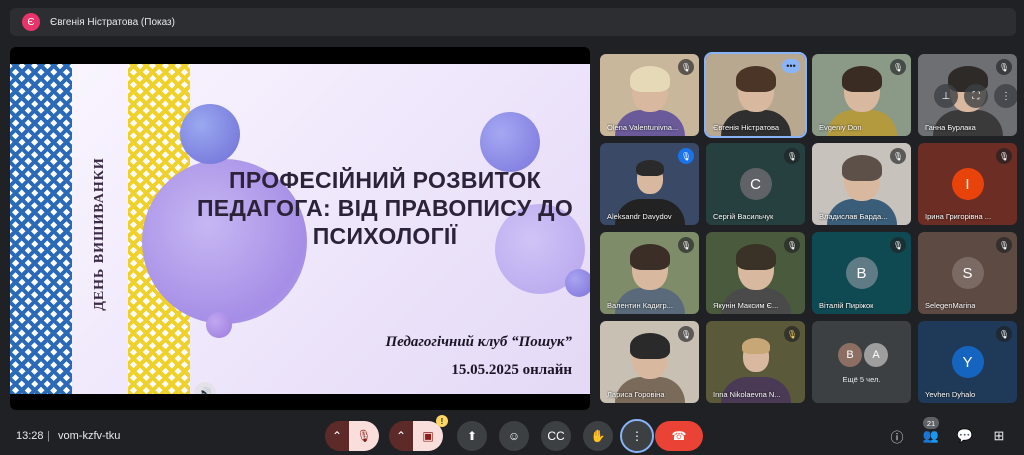 The height and width of the screenshot is (455, 1024). I want to click on camera-control: ⌃ ▣, so click(416, 436).